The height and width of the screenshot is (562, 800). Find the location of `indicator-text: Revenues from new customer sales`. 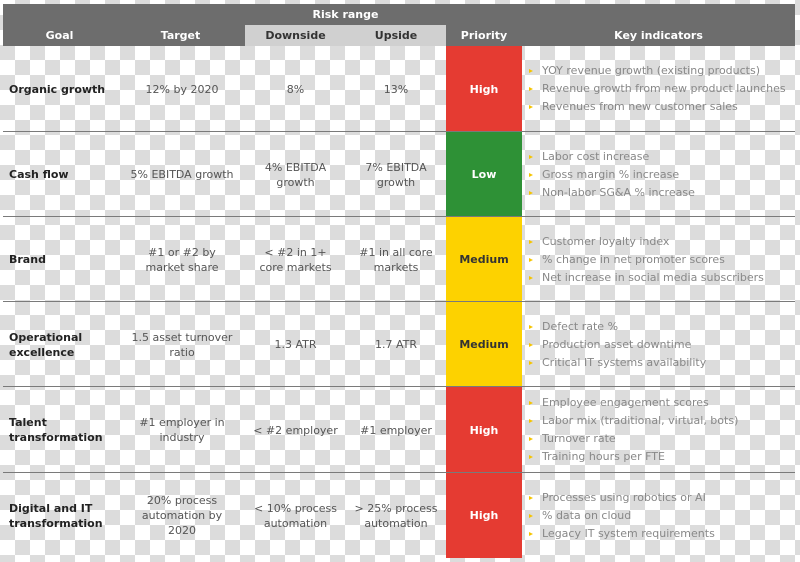

indicator-text: Revenues from new customer sales is located at coordinates (640, 106).